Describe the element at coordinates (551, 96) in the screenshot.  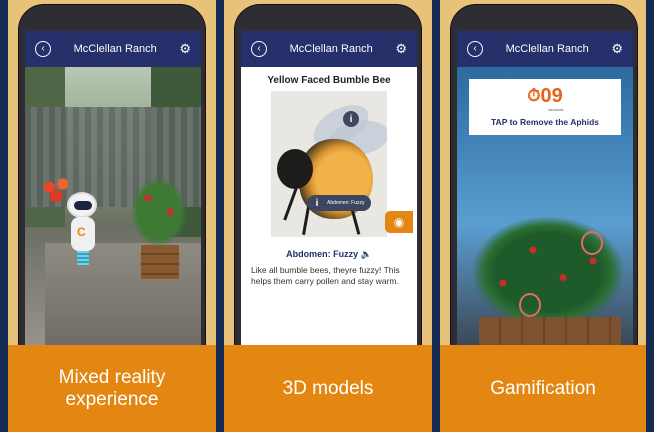
I see `timer-value: 09` at that location.